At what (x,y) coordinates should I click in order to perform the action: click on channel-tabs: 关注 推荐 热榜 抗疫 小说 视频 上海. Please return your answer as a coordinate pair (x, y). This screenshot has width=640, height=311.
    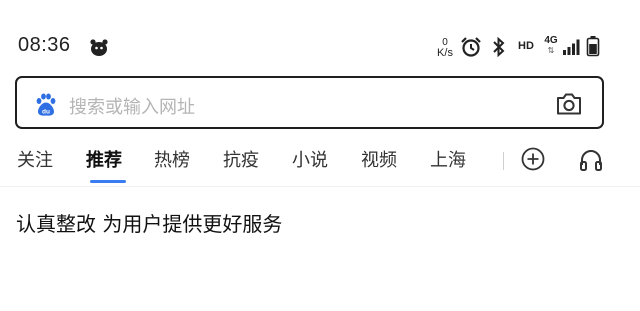
    Looking at the image, I should click on (320, 163).